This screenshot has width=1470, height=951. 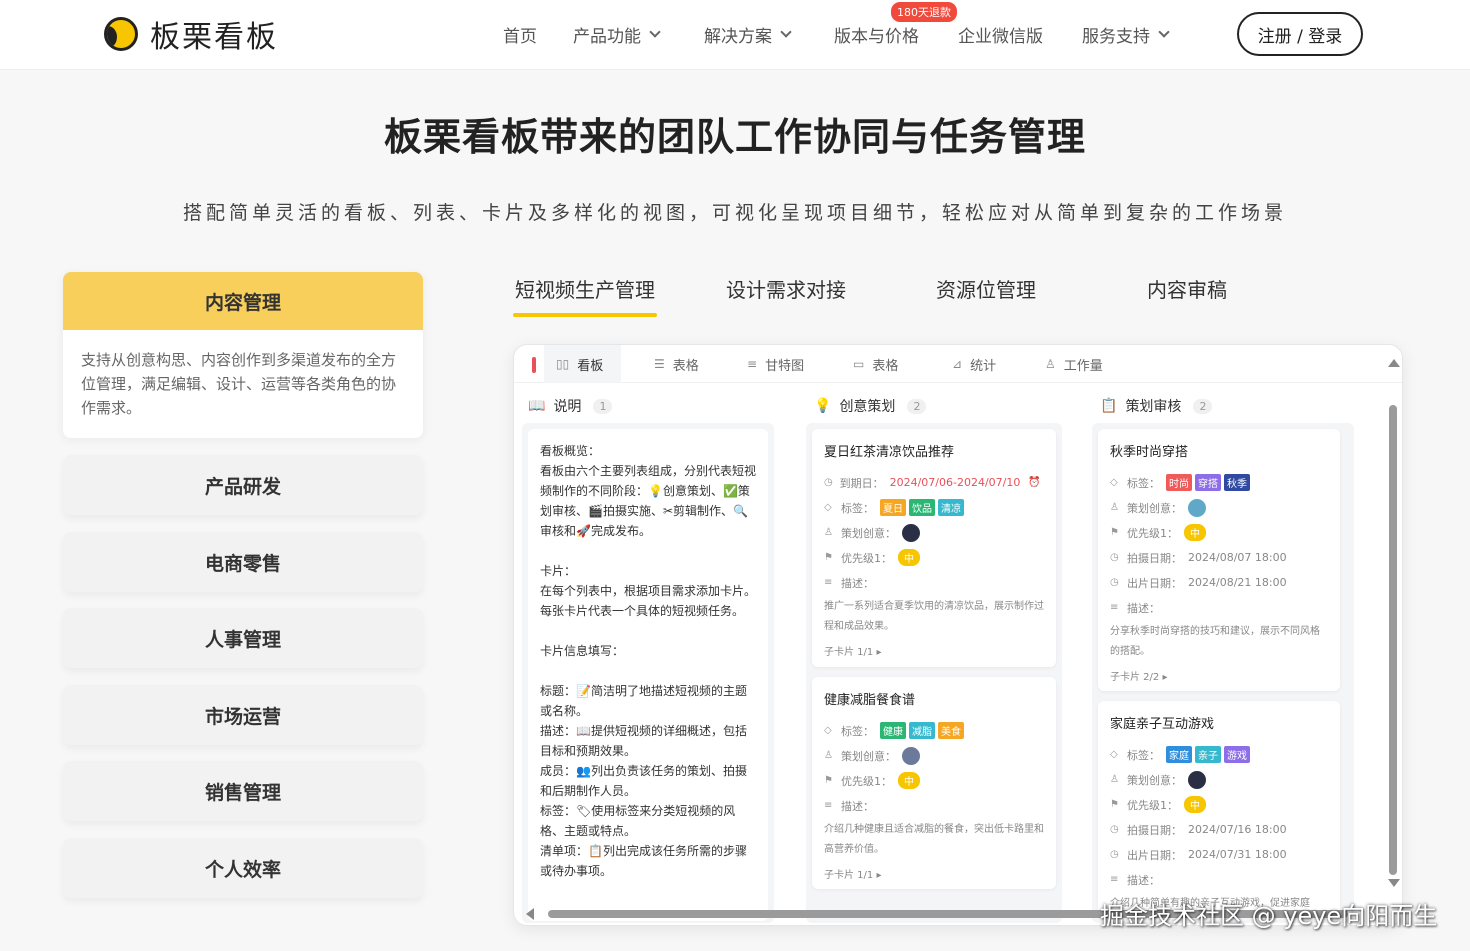 I want to click on scroll-up-arrow-icon, so click(x=1394, y=363).